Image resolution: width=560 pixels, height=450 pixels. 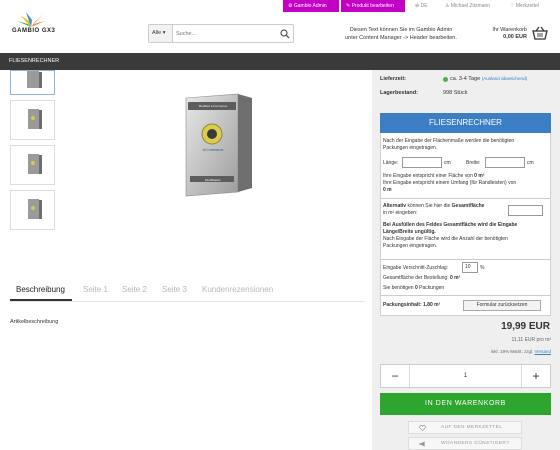 I want to click on cart-summary: Ihr Warenkorb 0,00 EUR, so click(x=499, y=34).